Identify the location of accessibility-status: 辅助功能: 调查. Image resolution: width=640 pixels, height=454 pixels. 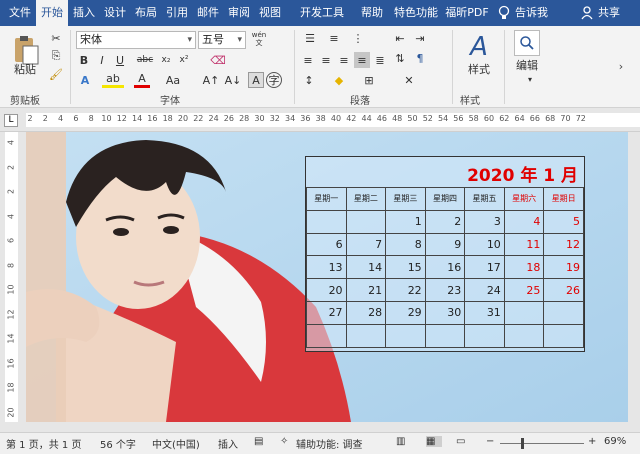
(329, 443).